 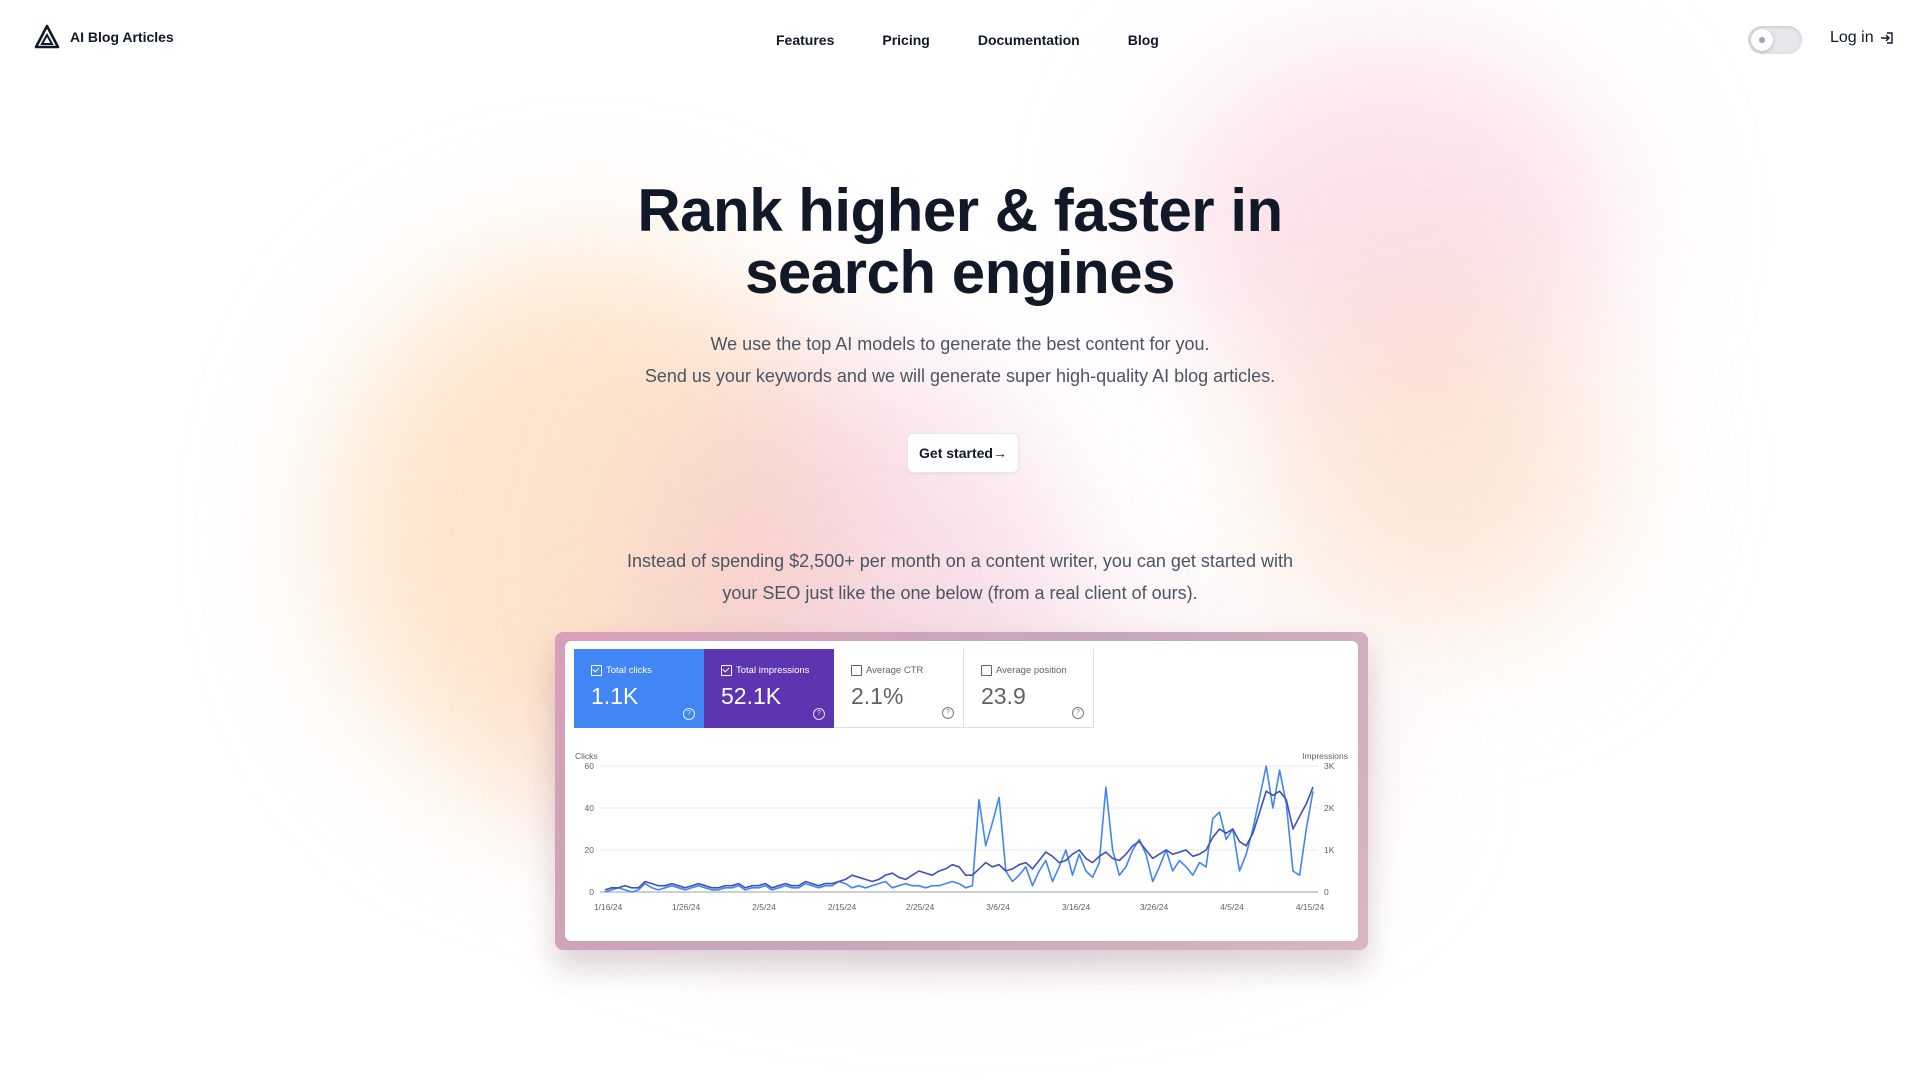 I want to click on sun-icon, so click(x=1762, y=40).